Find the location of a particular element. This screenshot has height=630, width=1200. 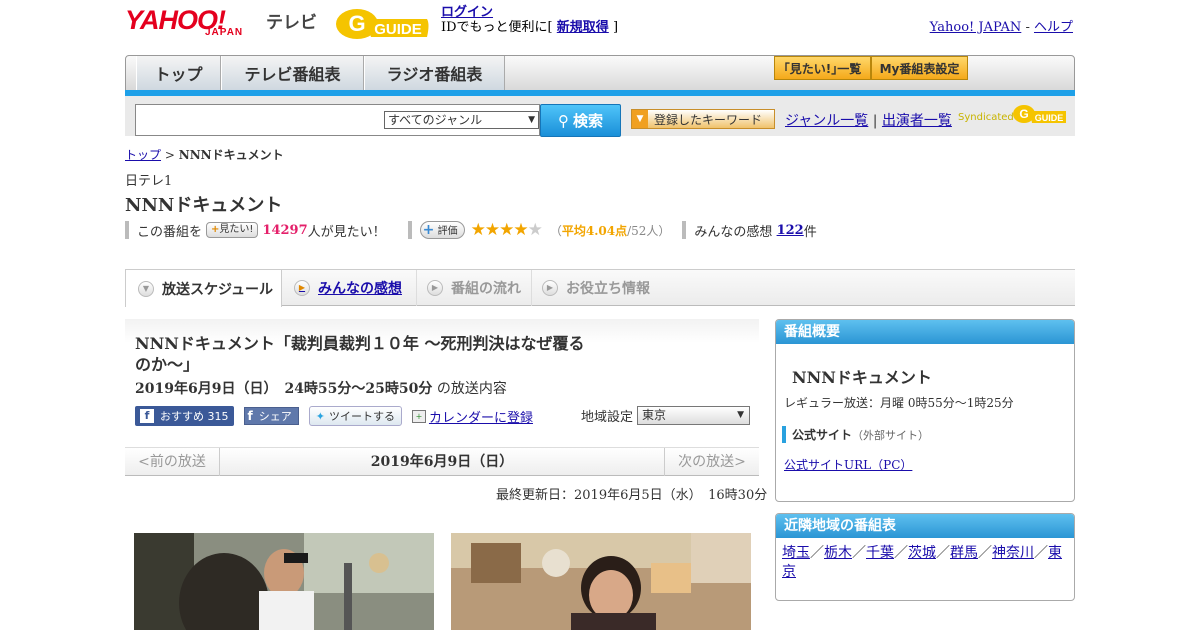

region-link: 群馬 is located at coordinates (964, 553).